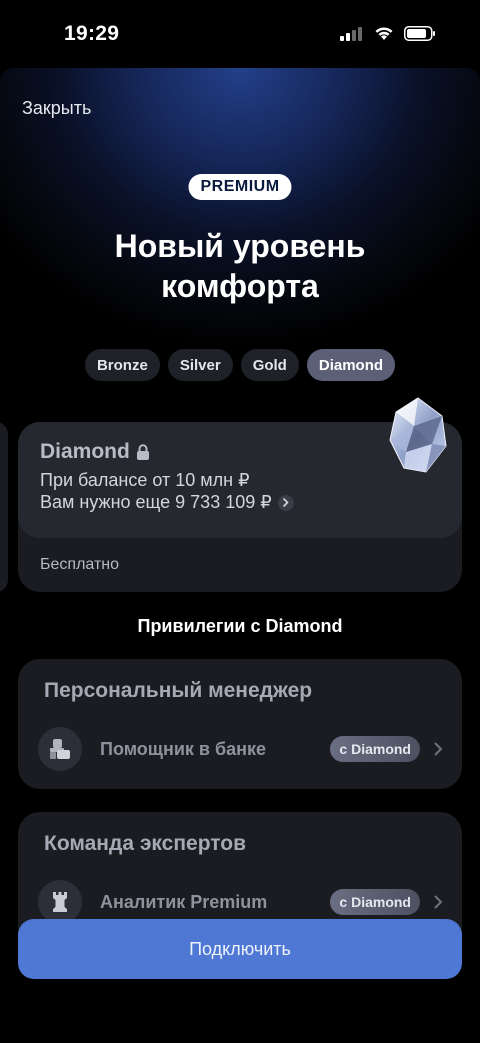  What do you see at coordinates (269, 365) in the screenshot?
I see `tab-gold: Gold` at bounding box center [269, 365].